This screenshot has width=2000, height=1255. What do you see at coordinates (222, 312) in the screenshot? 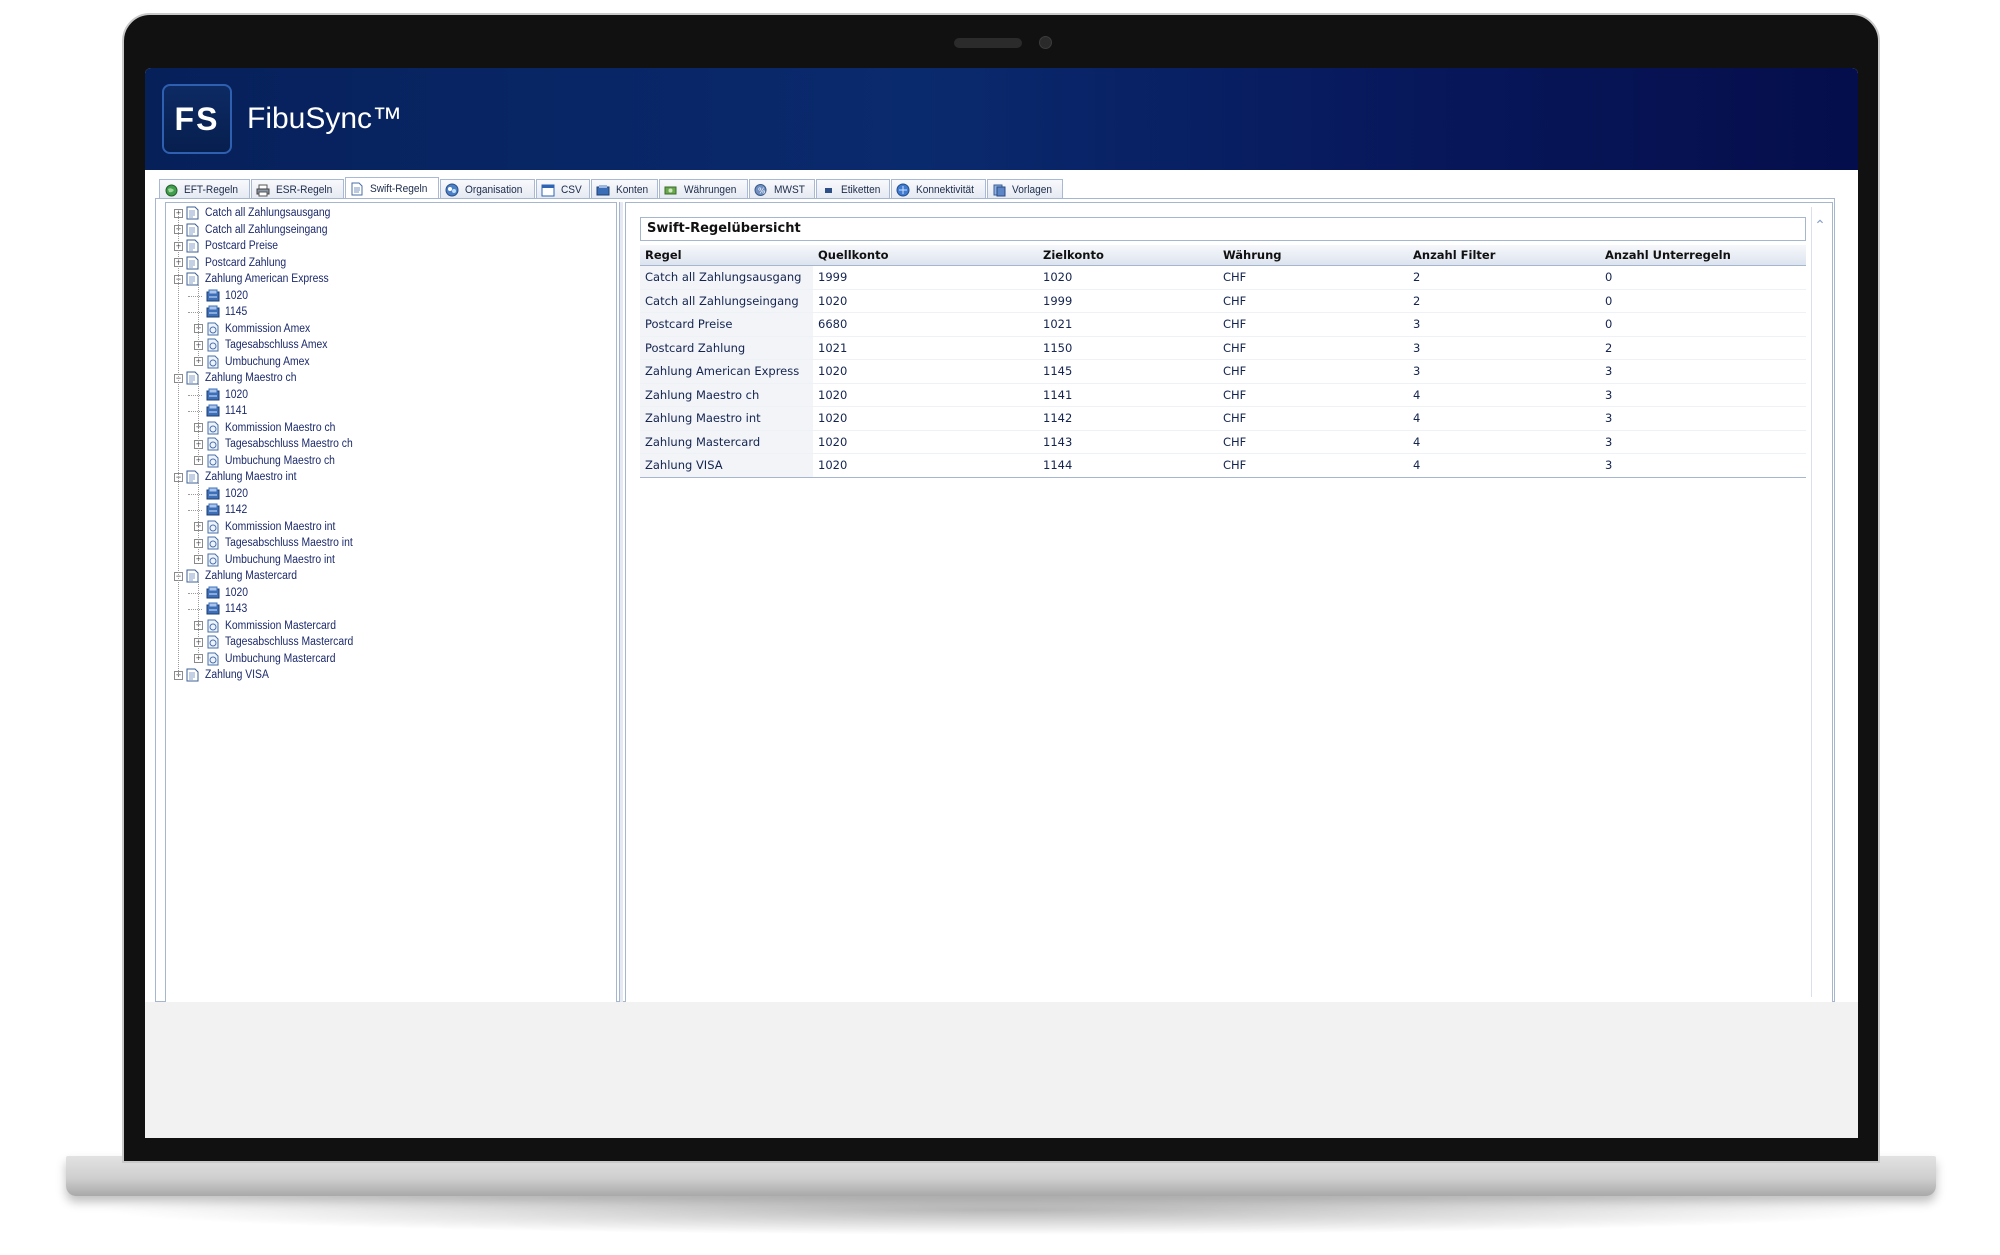
I see `tree-node-account: 1145` at bounding box center [222, 312].